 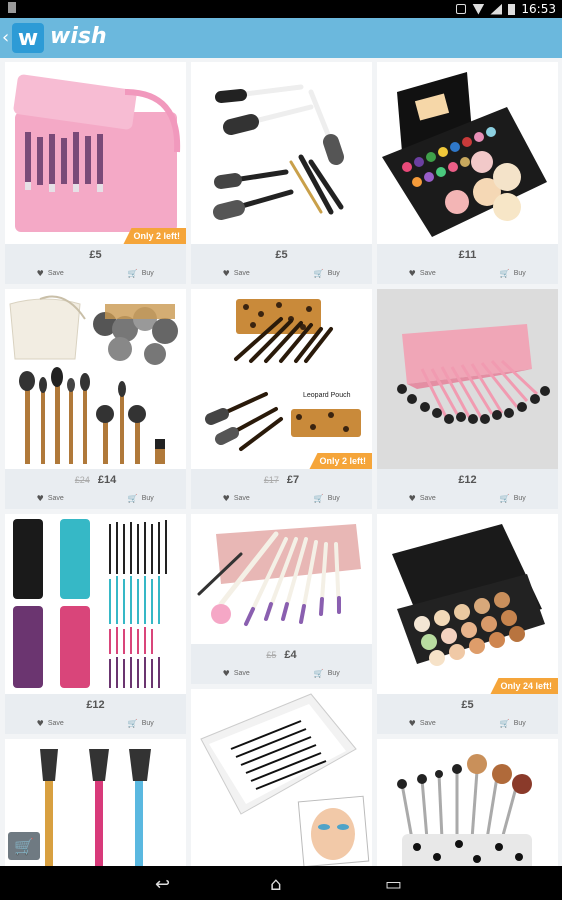 What do you see at coordinates (154, 236) in the screenshot?
I see `stock-badge: Only 2 left!` at bounding box center [154, 236].